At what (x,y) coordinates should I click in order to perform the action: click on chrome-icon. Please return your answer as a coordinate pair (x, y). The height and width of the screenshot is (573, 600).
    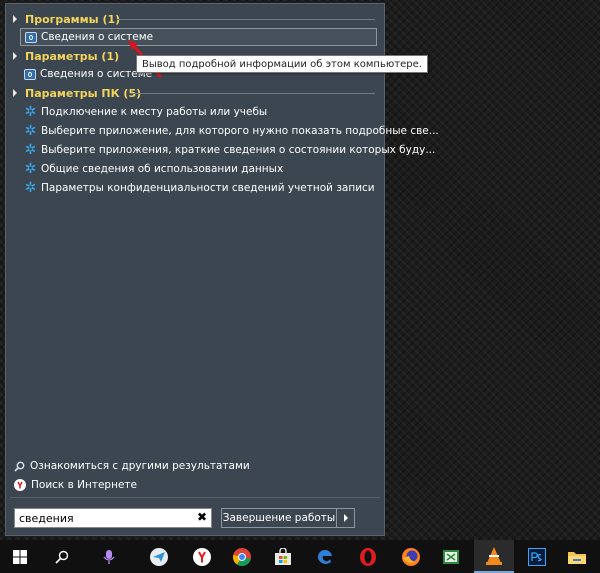
    Looking at the image, I should click on (241, 556).